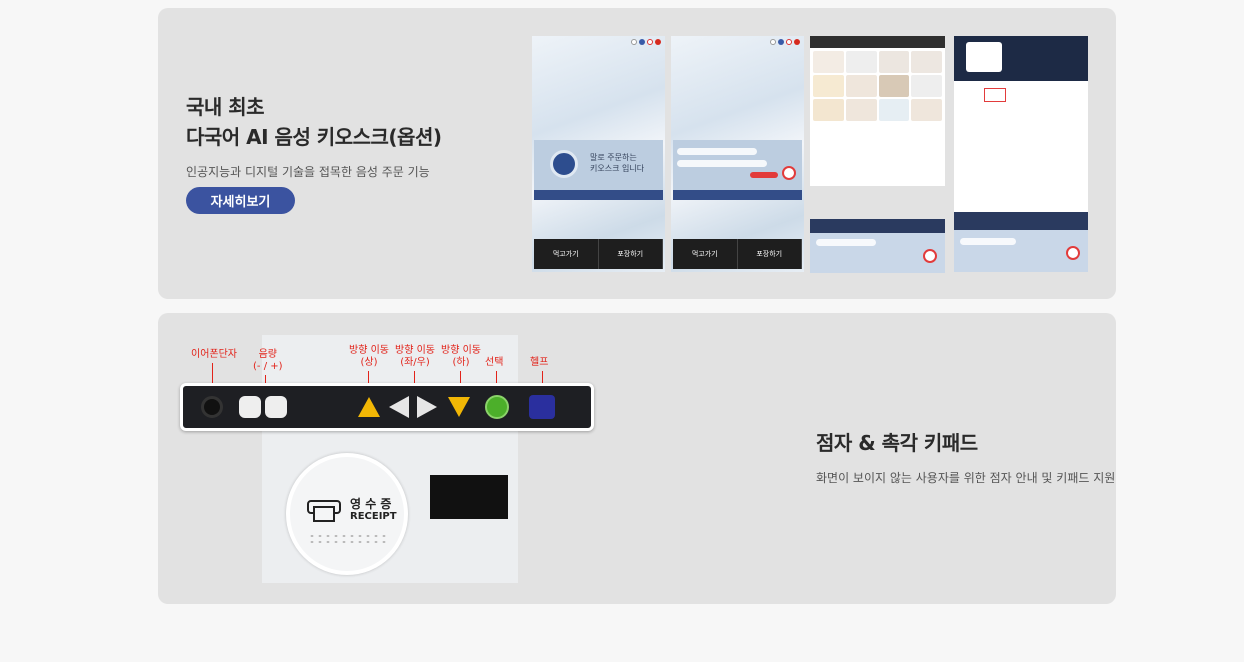 This screenshot has height=662, width=1244. I want to click on card-reader-screen, so click(469, 497).